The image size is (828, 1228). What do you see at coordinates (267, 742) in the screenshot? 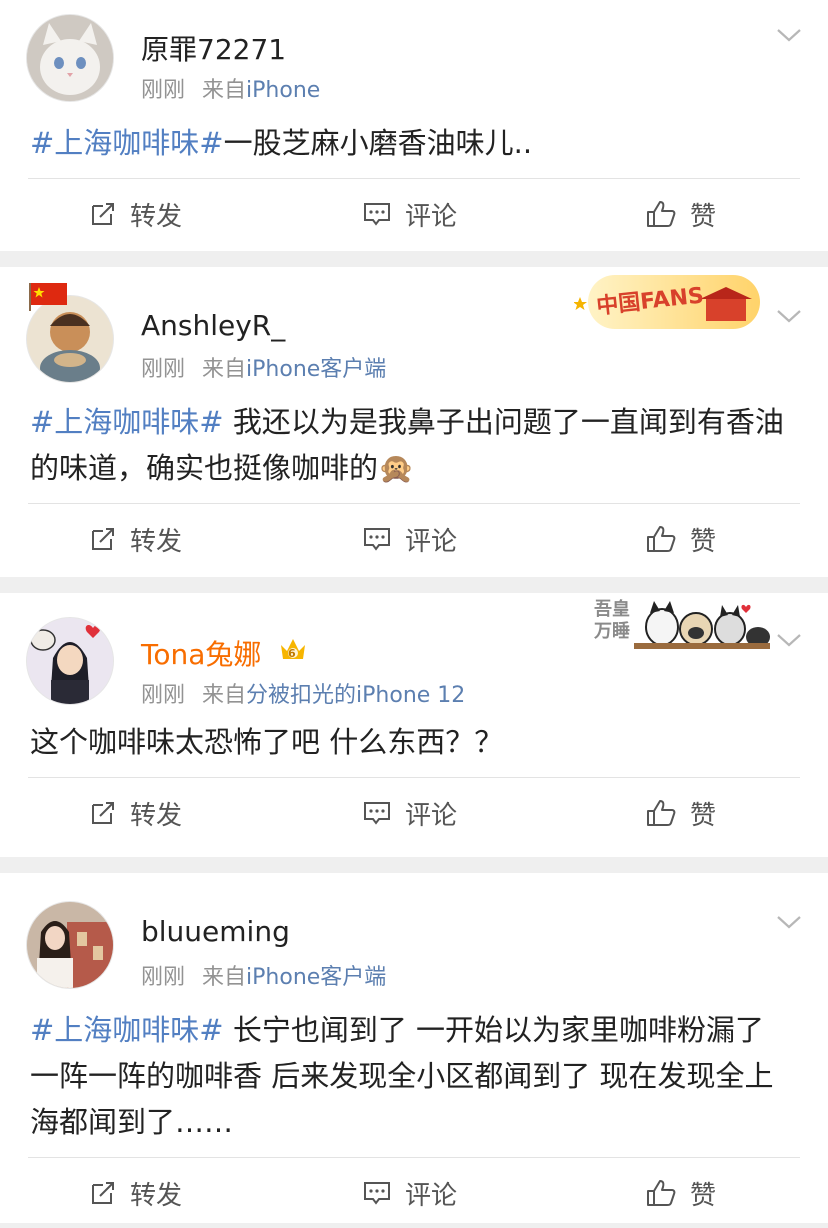
I see `post-text: 这个咖啡味太恐怖了吧 什么东西？？` at bounding box center [267, 742].